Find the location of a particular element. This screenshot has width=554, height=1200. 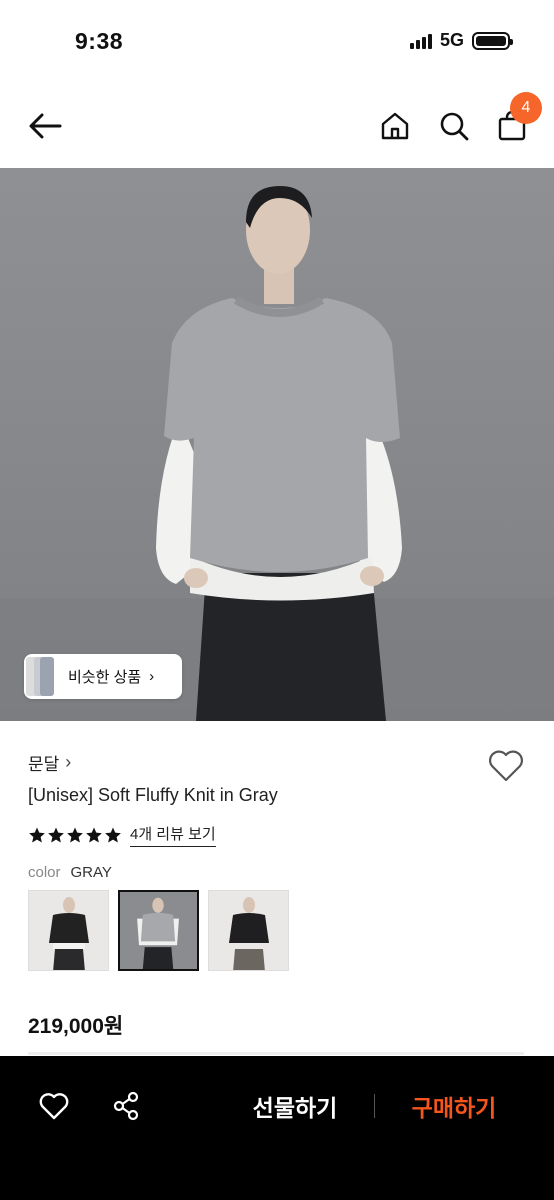

brand-link: 문달 › is located at coordinates (49, 762).